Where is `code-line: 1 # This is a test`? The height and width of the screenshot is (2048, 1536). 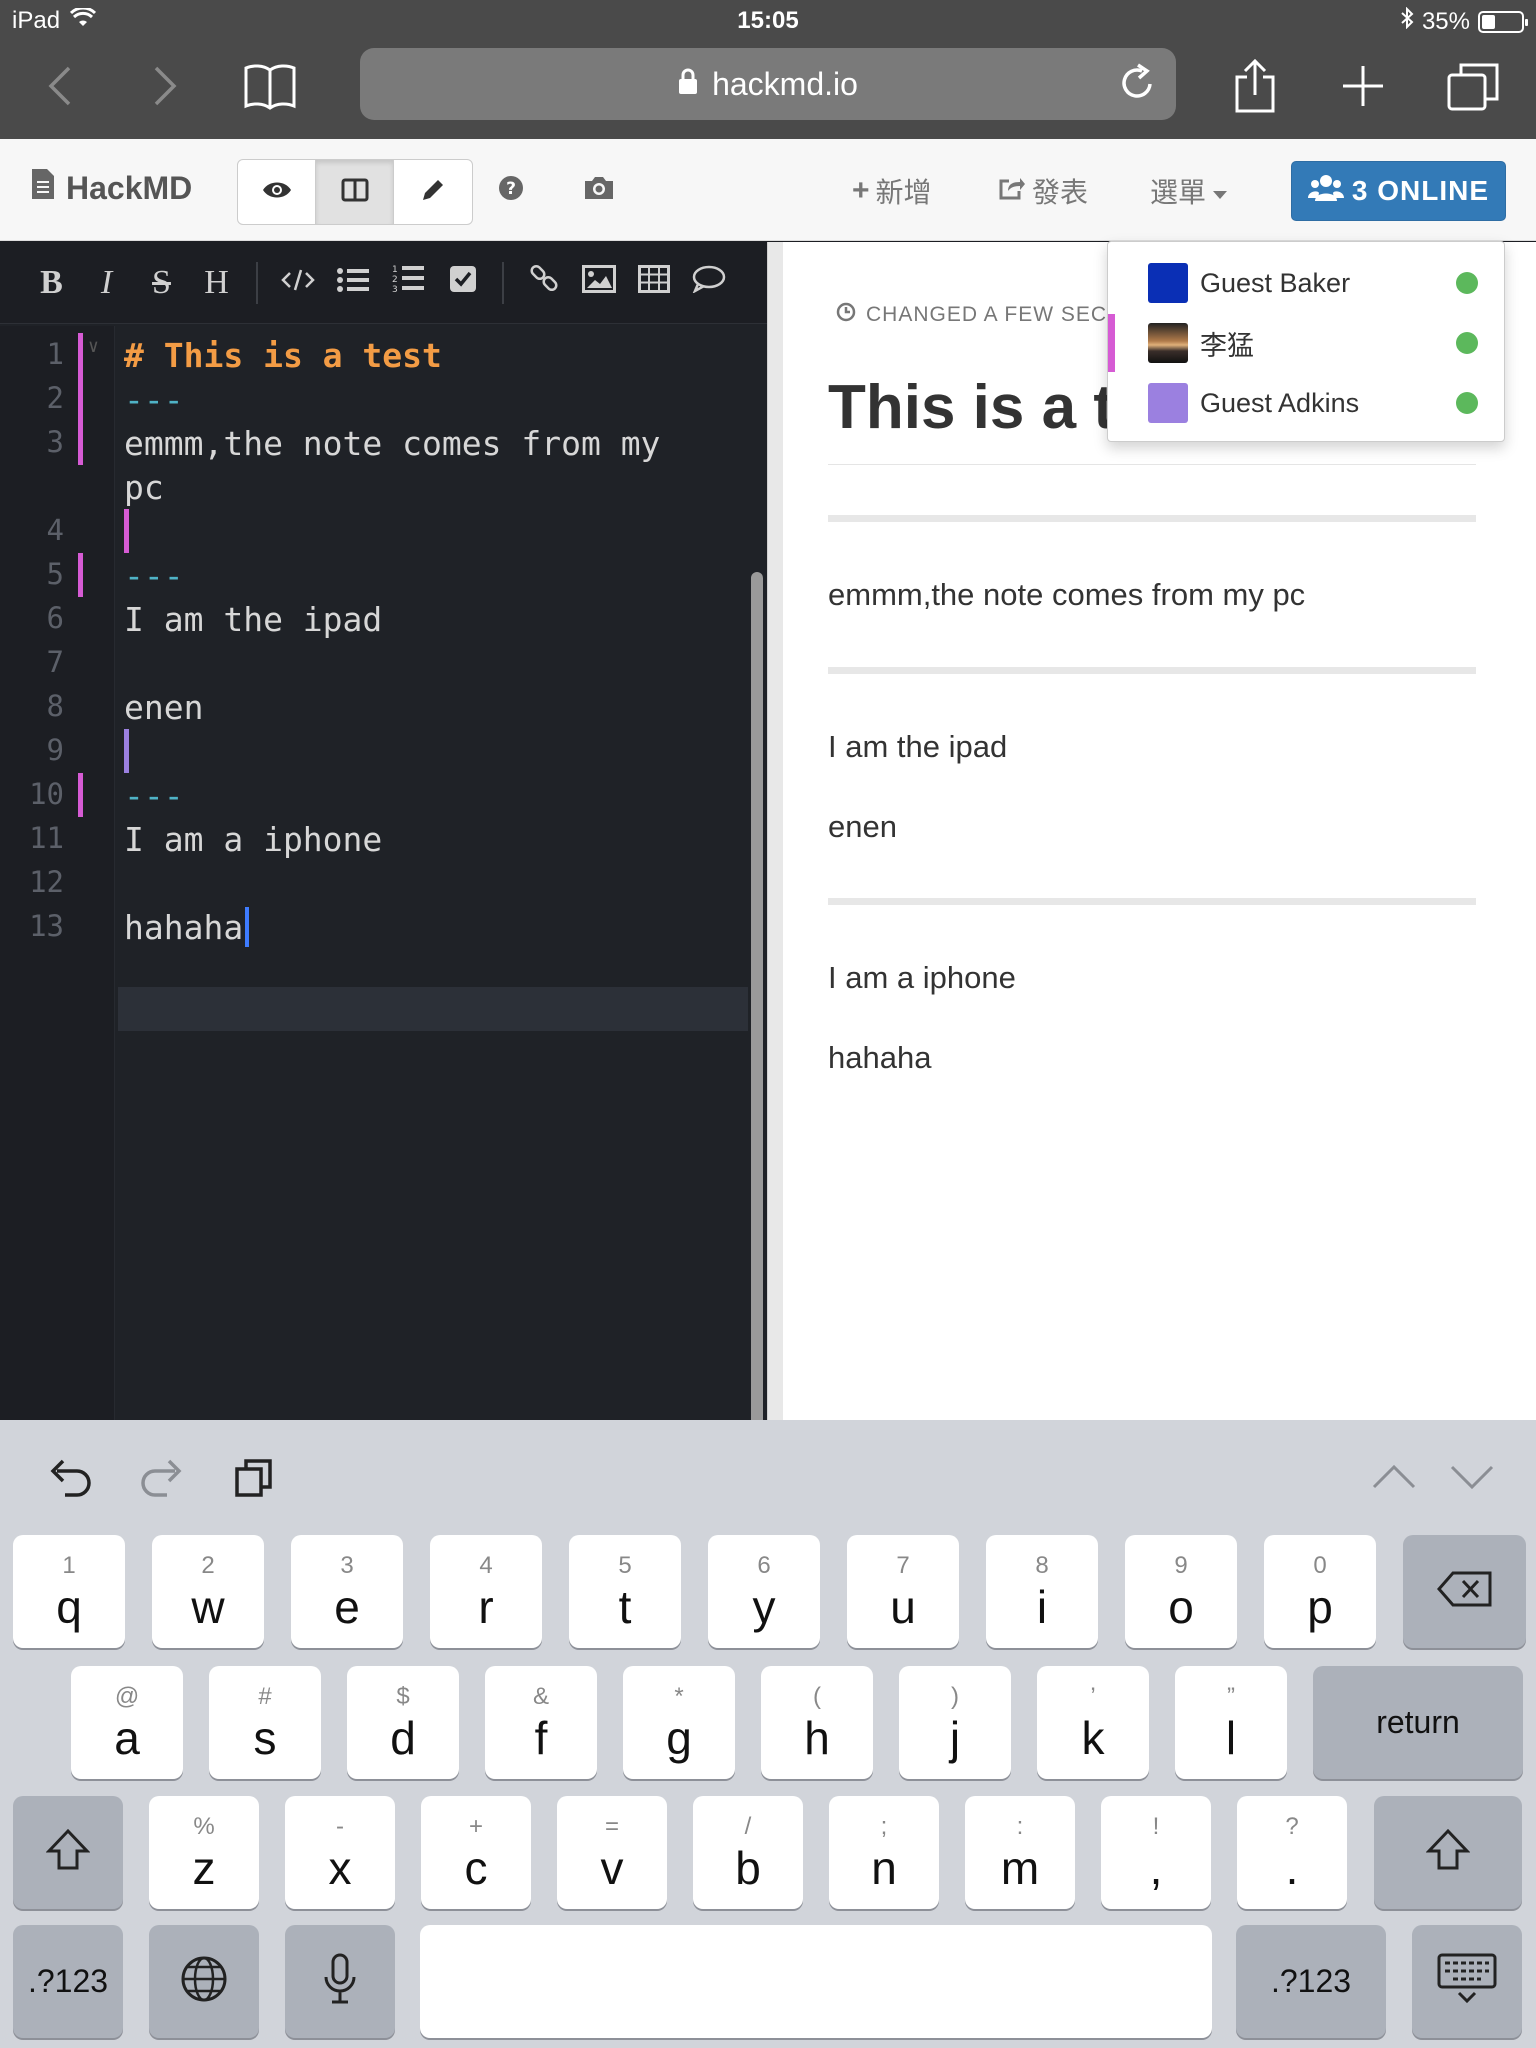 code-line: 1 # This is a test is located at coordinates (376, 355).